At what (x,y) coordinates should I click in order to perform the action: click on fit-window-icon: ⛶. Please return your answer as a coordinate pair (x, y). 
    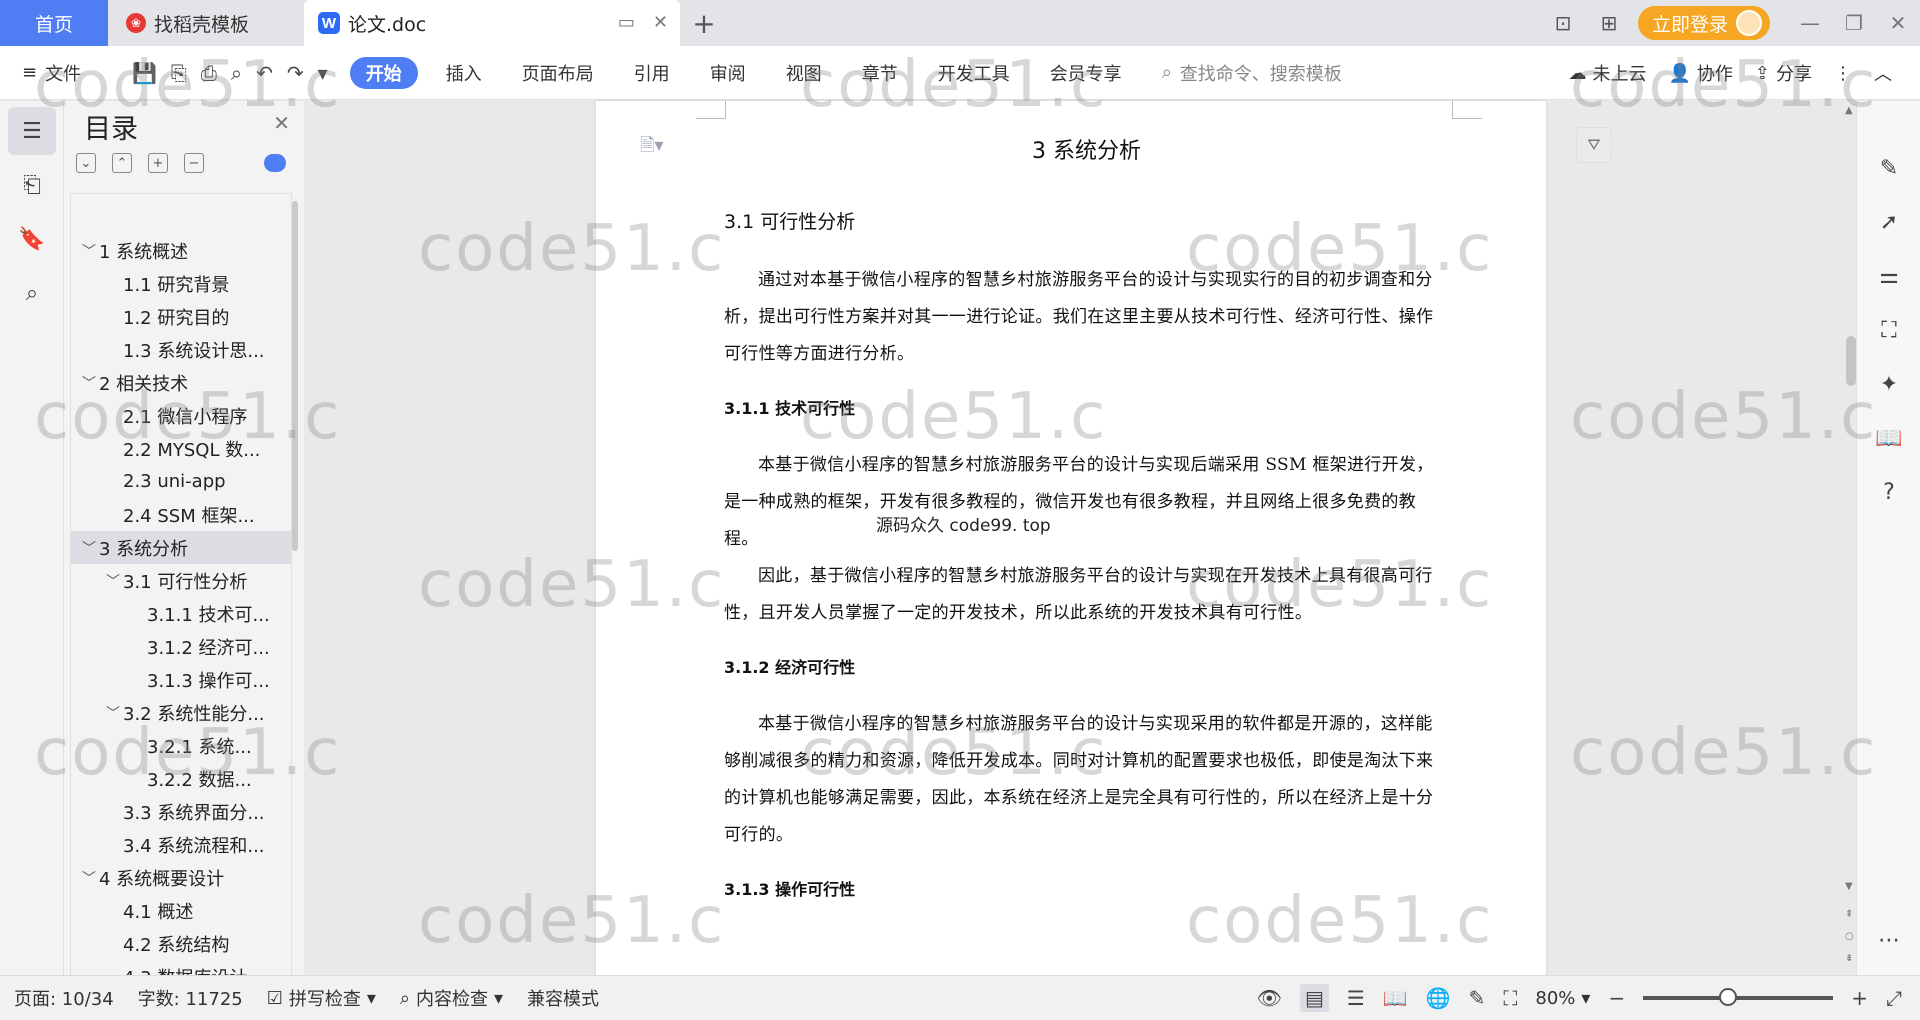
    Looking at the image, I should click on (1510, 998).